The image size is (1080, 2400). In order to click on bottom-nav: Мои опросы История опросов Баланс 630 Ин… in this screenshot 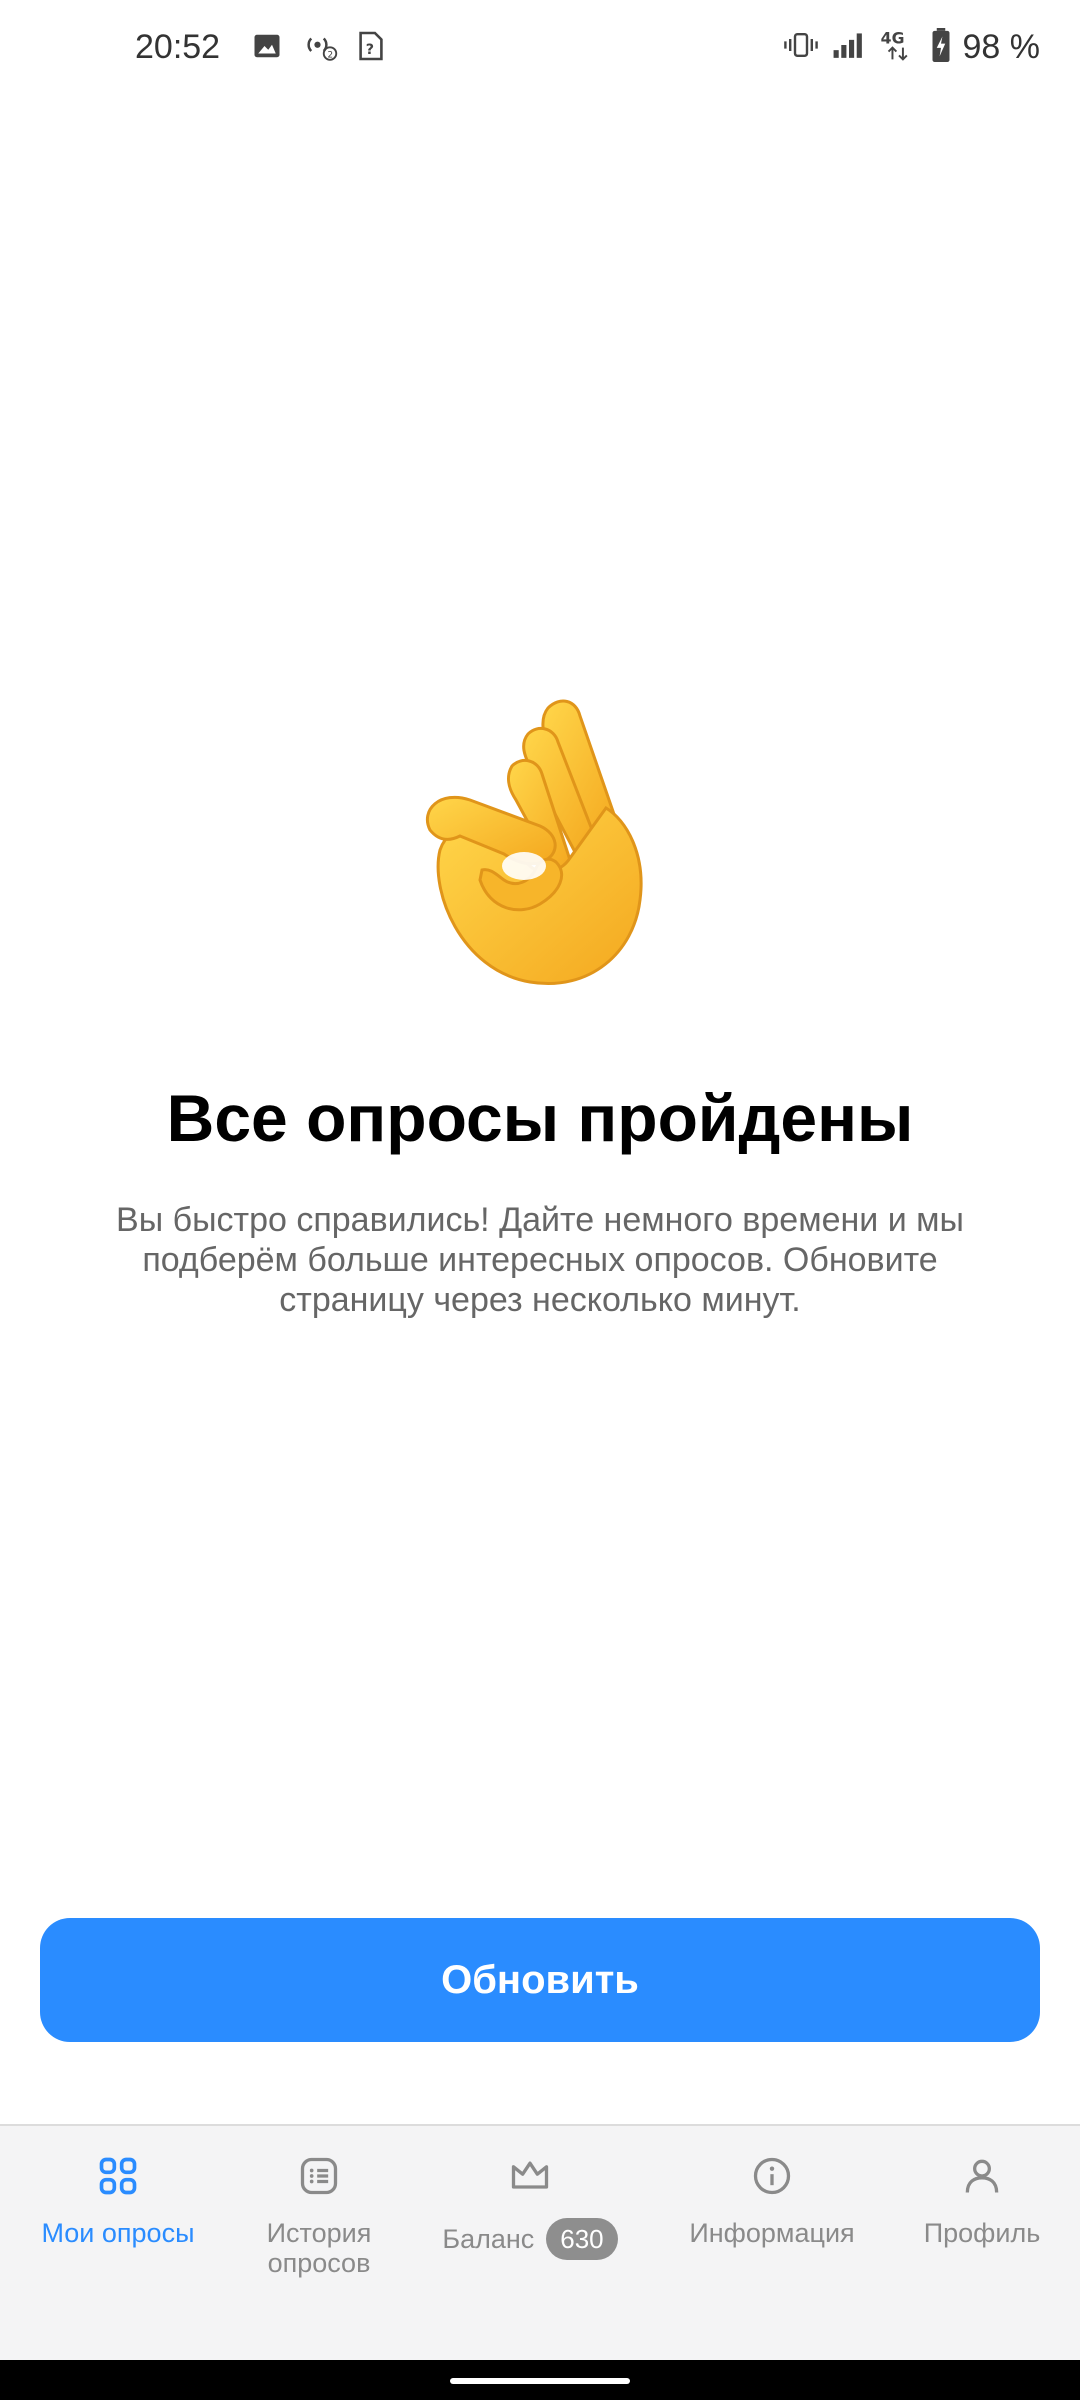, I will do `click(540, 2243)`.